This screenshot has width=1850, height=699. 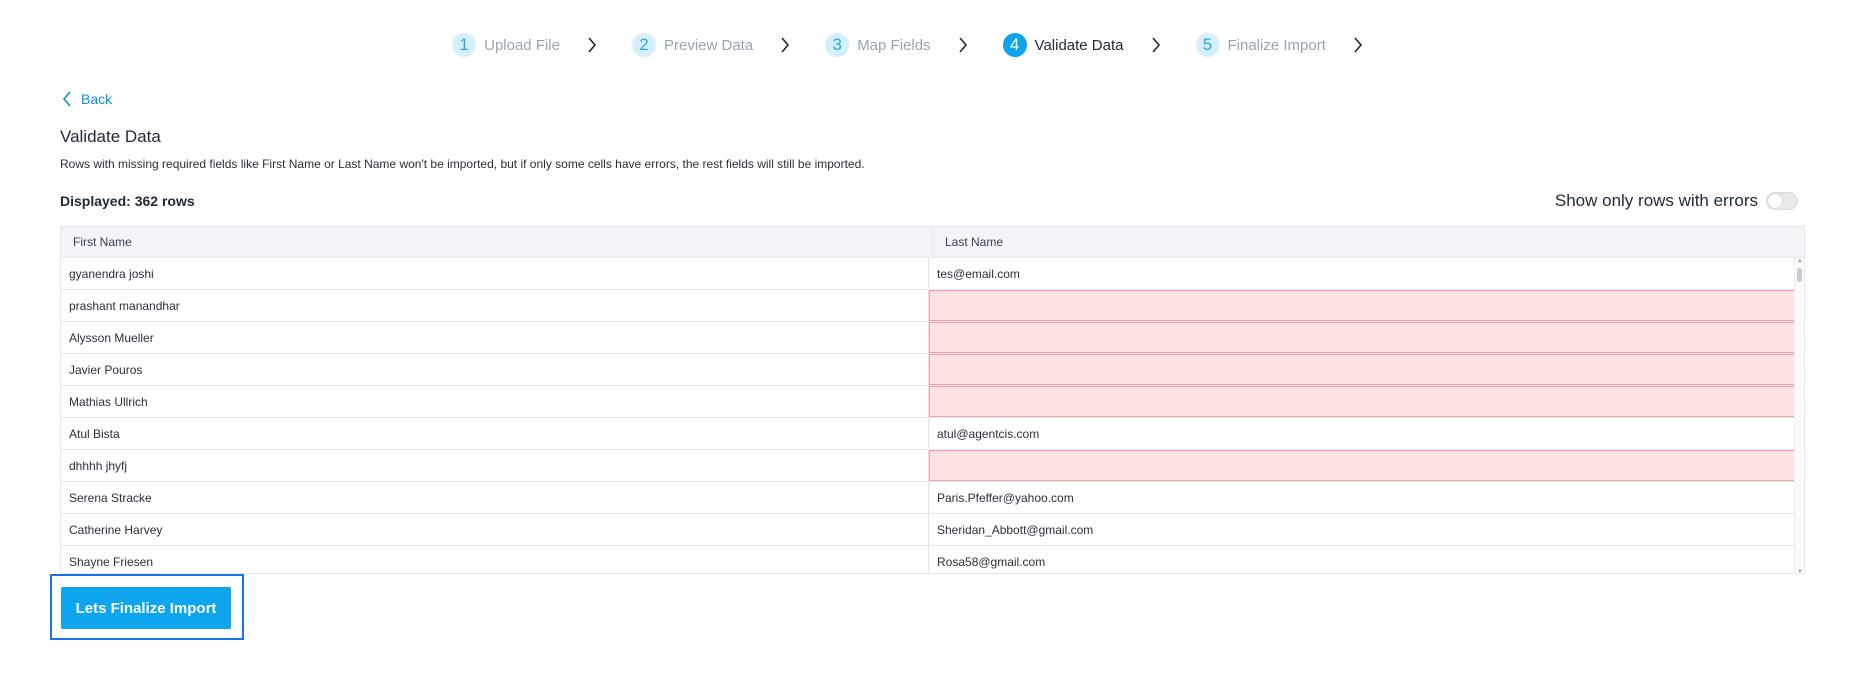 What do you see at coordinates (1799, 275) in the screenshot?
I see `scrollbar-thumb` at bounding box center [1799, 275].